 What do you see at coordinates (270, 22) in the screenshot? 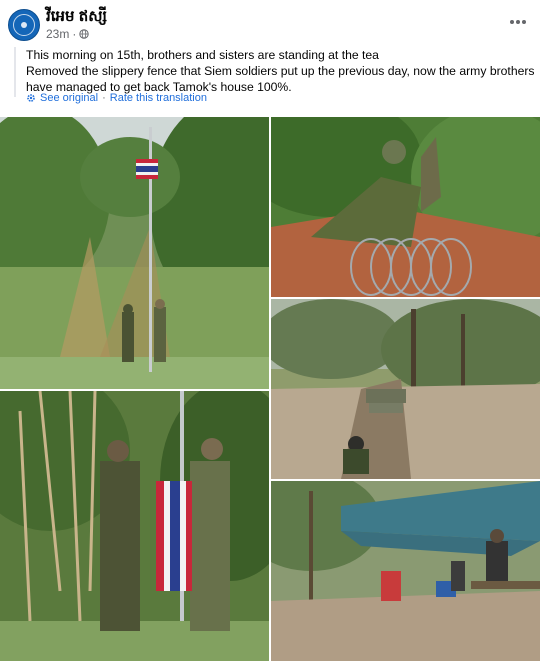
I see `post-header: វីអេម ឥស្សី 23m ·` at bounding box center [270, 22].